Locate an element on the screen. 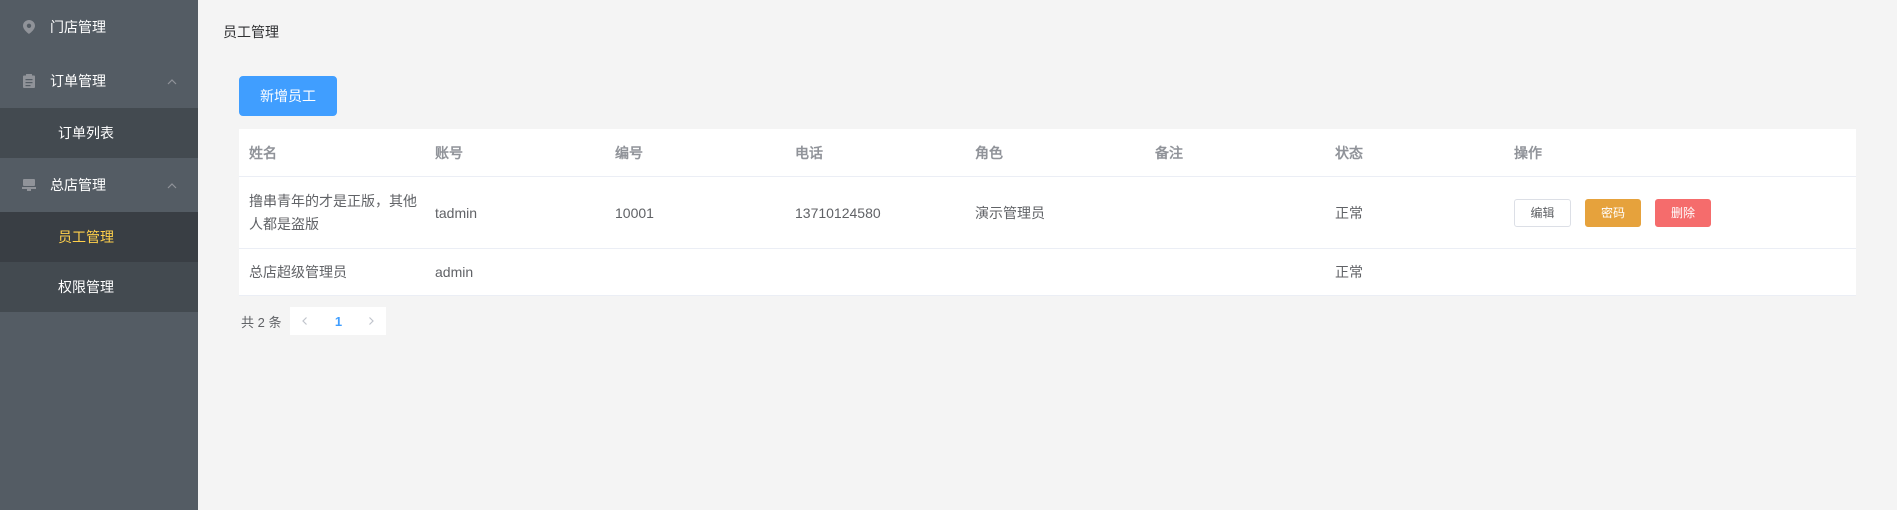  location-icon is located at coordinates (29, 27).